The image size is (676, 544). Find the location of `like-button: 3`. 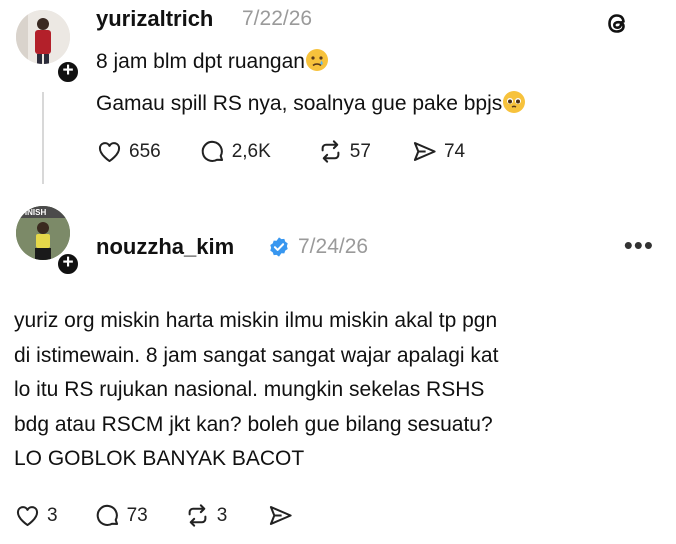

like-button: 3 is located at coordinates (36, 515).